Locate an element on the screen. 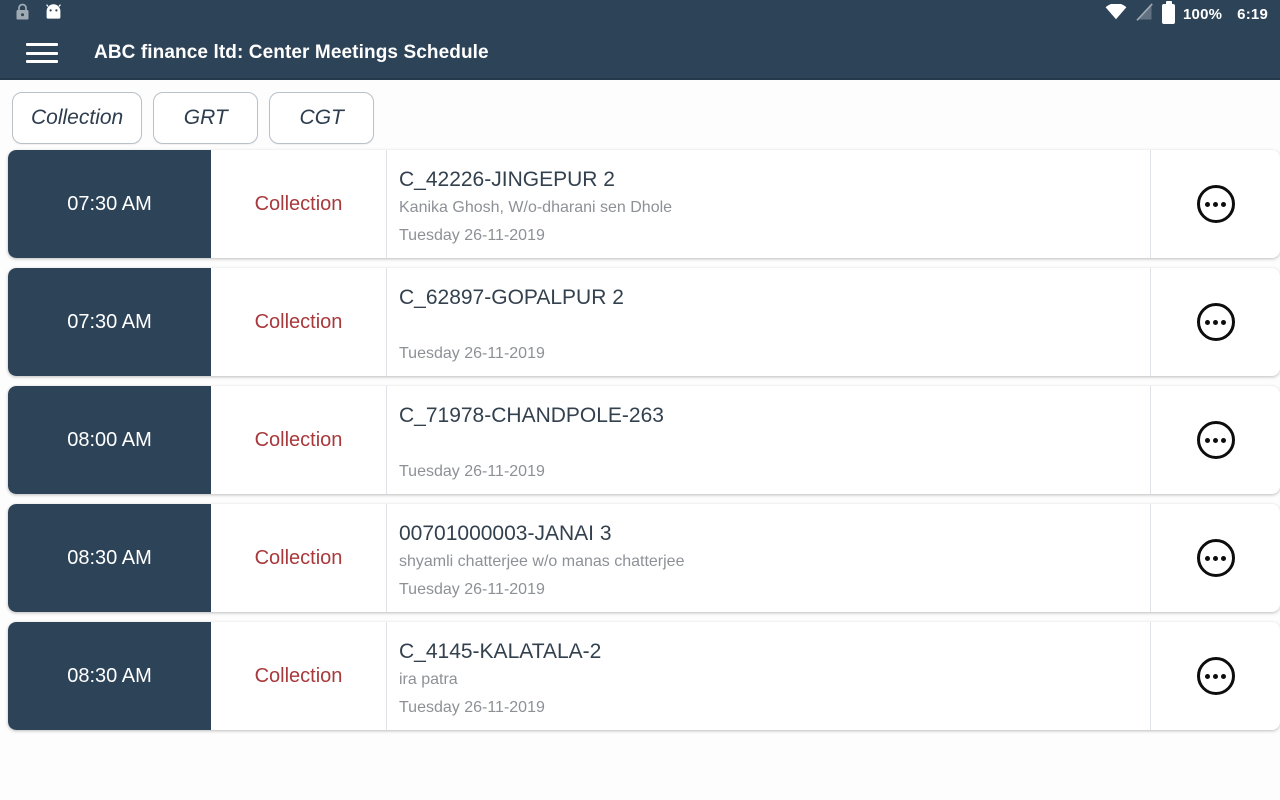  meeting-detail-cell: C_71978-CHANDPOLE-263 Tuesday 26-11-2019 is located at coordinates (769, 440).